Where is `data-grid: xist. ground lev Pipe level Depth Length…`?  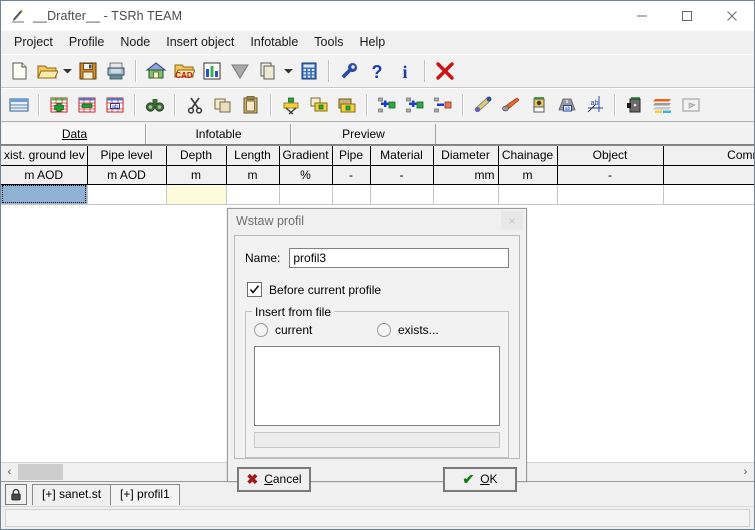
data-grid: xist. ground lev Pipe level Depth Length… is located at coordinates (377, 175).